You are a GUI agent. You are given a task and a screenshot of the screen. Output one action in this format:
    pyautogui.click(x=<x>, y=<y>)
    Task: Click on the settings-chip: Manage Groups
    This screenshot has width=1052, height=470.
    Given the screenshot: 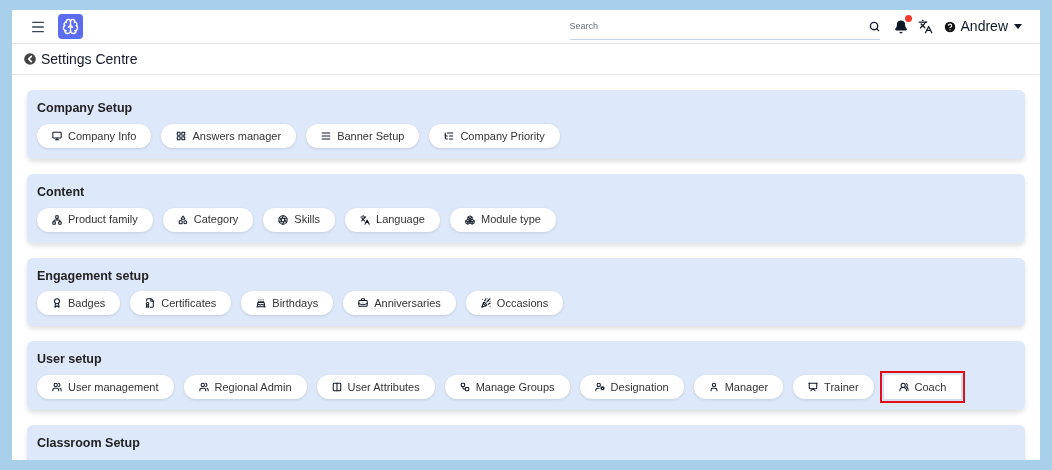 What is the action you would take?
    pyautogui.click(x=507, y=387)
    